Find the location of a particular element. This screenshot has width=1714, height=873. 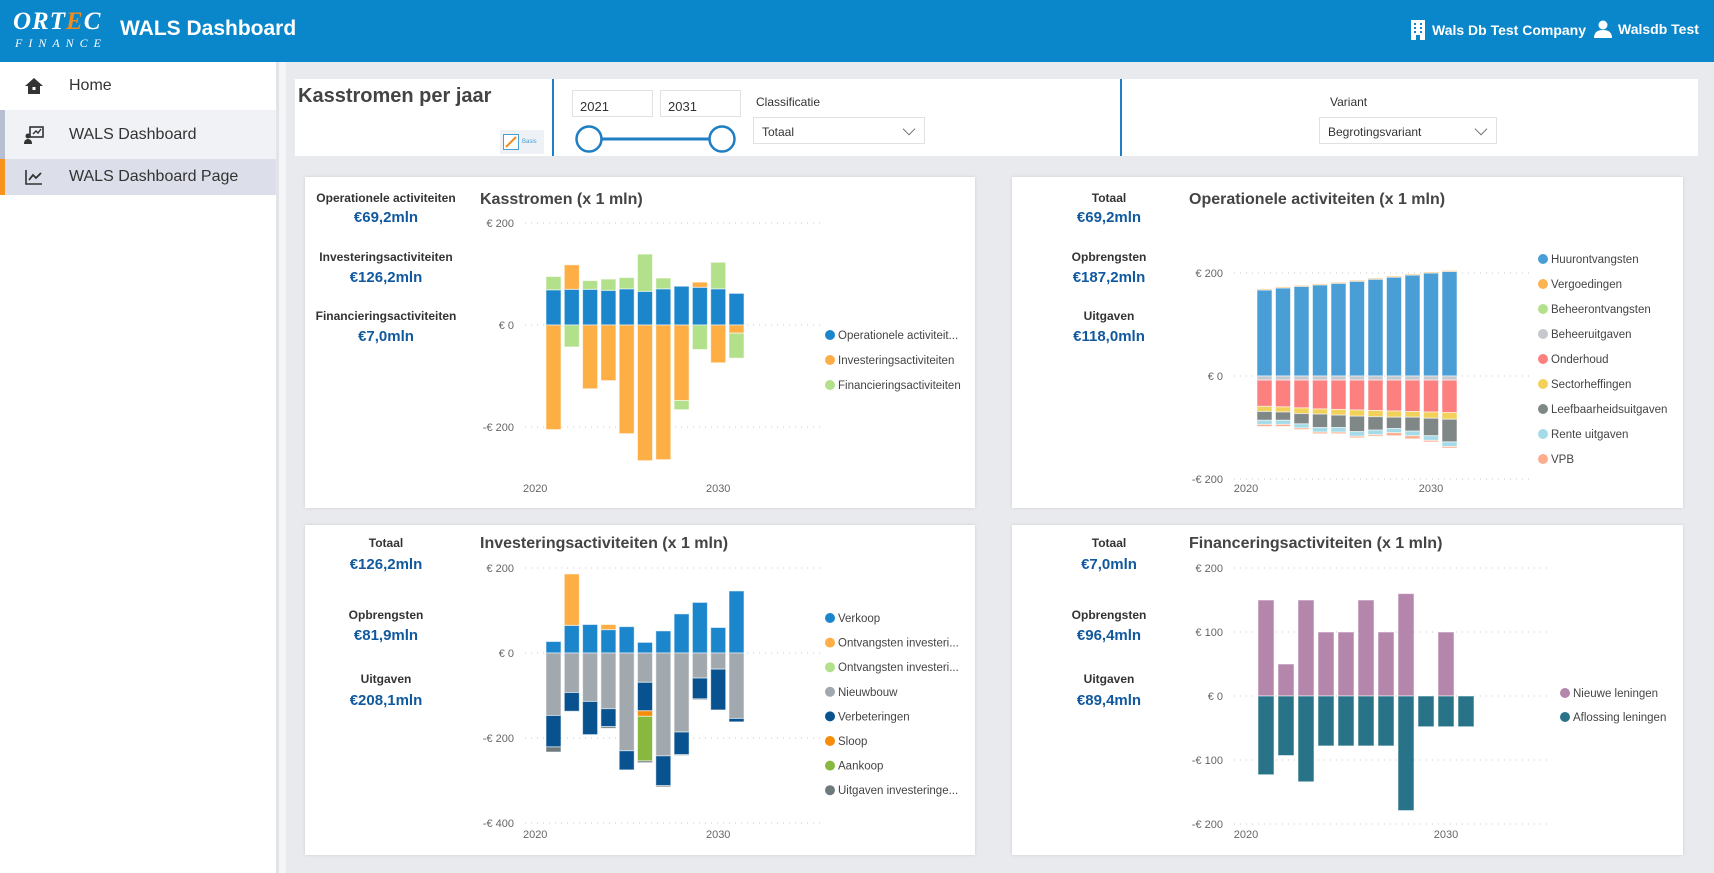

variant-select: Begrotingsvariant is located at coordinates (1408, 130).